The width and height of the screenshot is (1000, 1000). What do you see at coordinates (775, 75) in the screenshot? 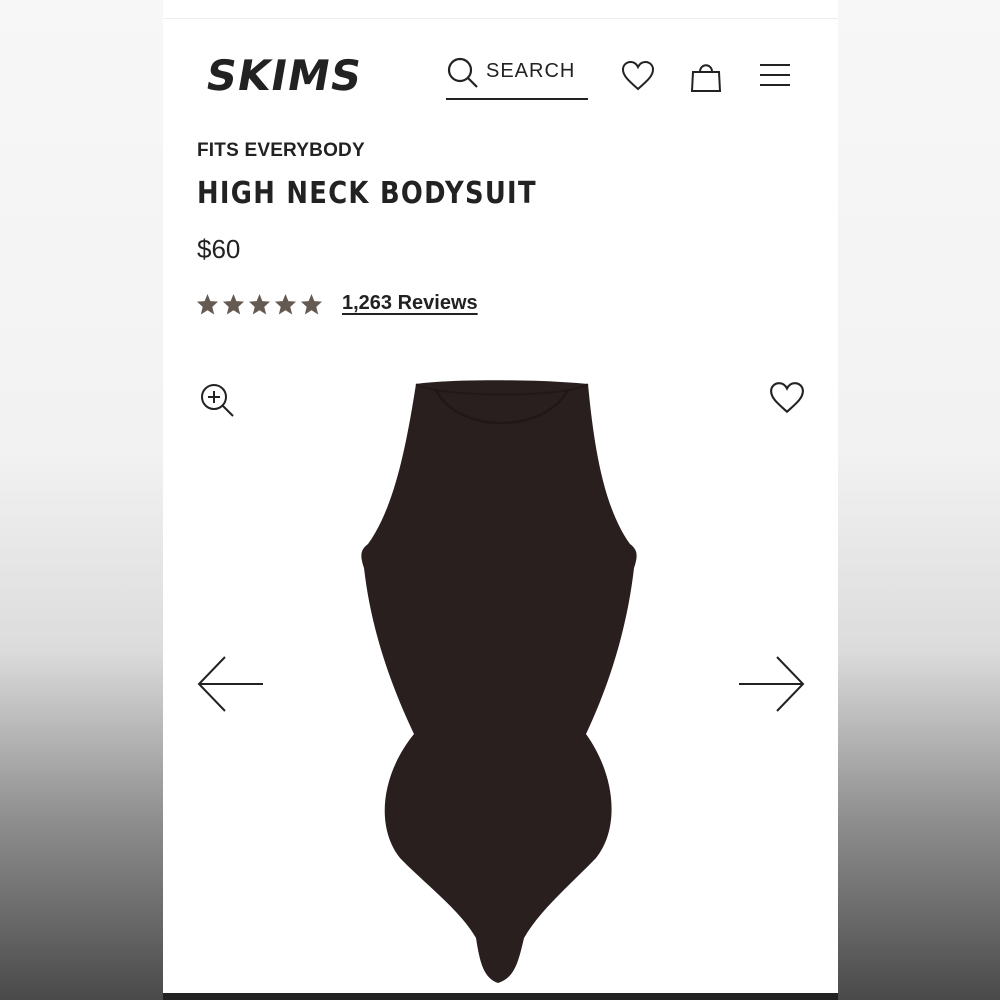
I see `menu-icon` at bounding box center [775, 75].